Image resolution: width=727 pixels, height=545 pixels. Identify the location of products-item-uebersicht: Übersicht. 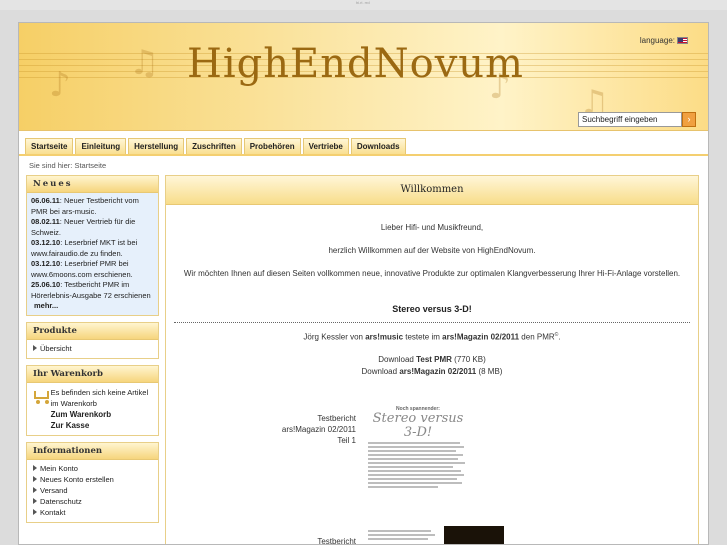
(92, 348).